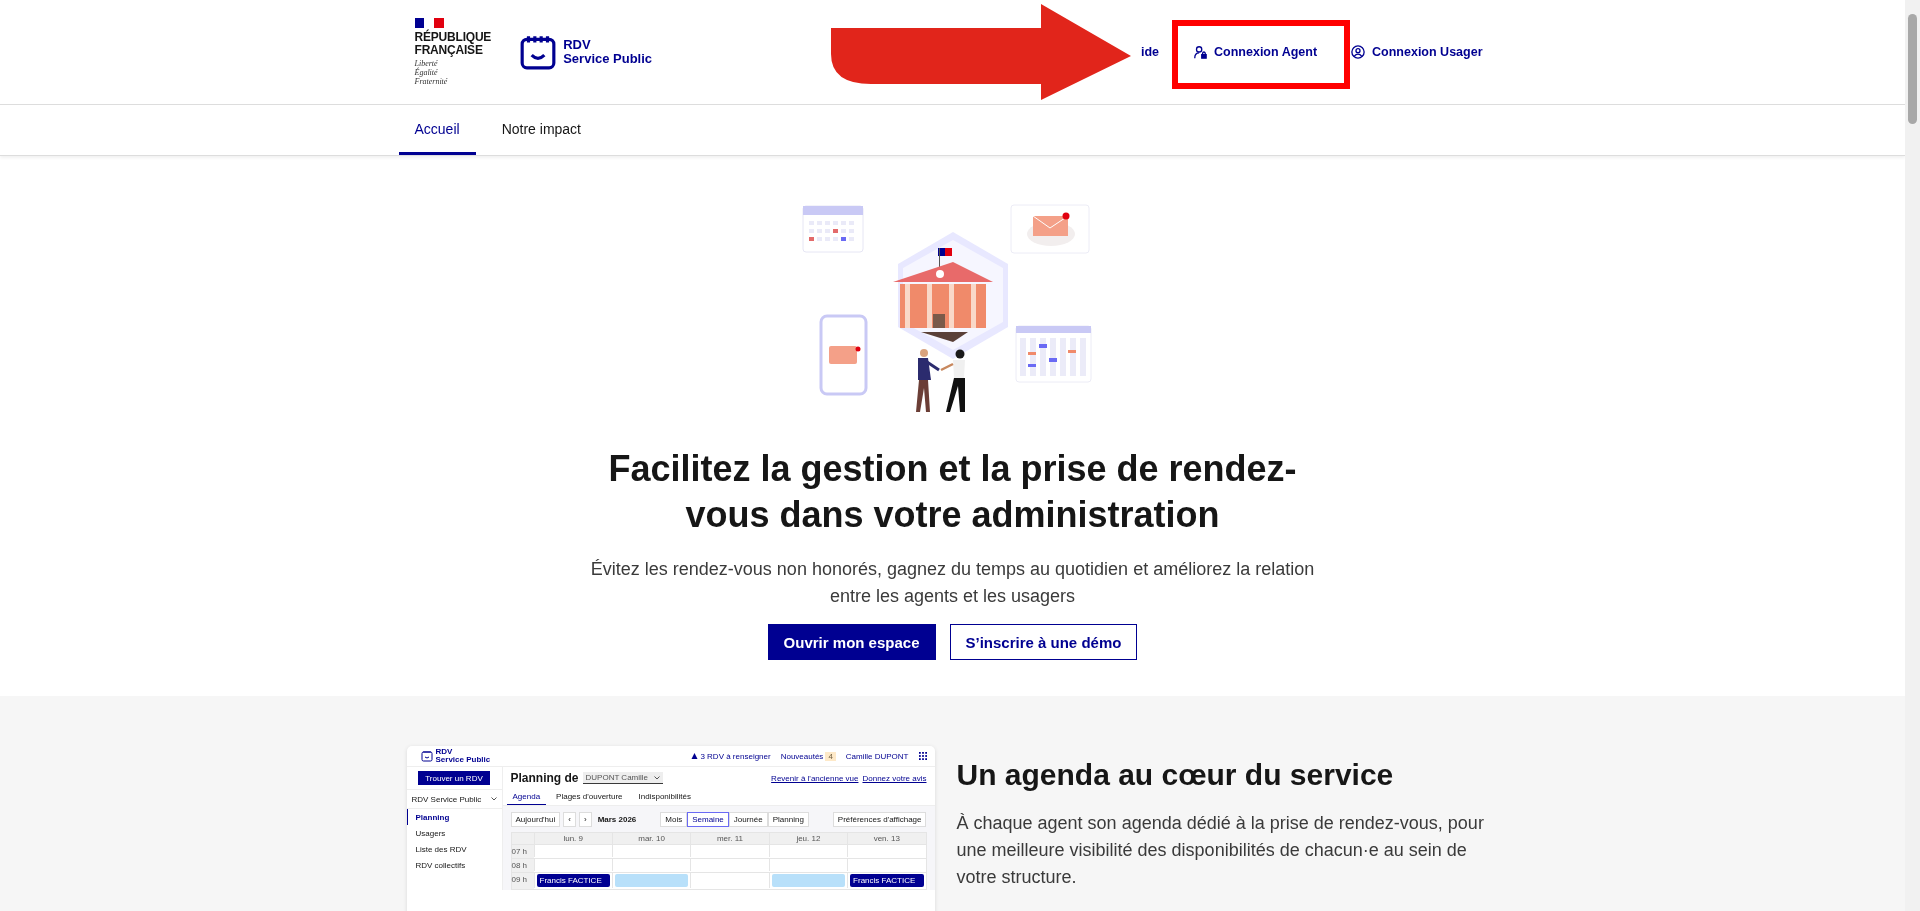 This screenshot has height=911, width=1920. Describe the element at coordinates (448, 50) in the screenshot. I see `logo-text: FRANÇAISE` at that location.